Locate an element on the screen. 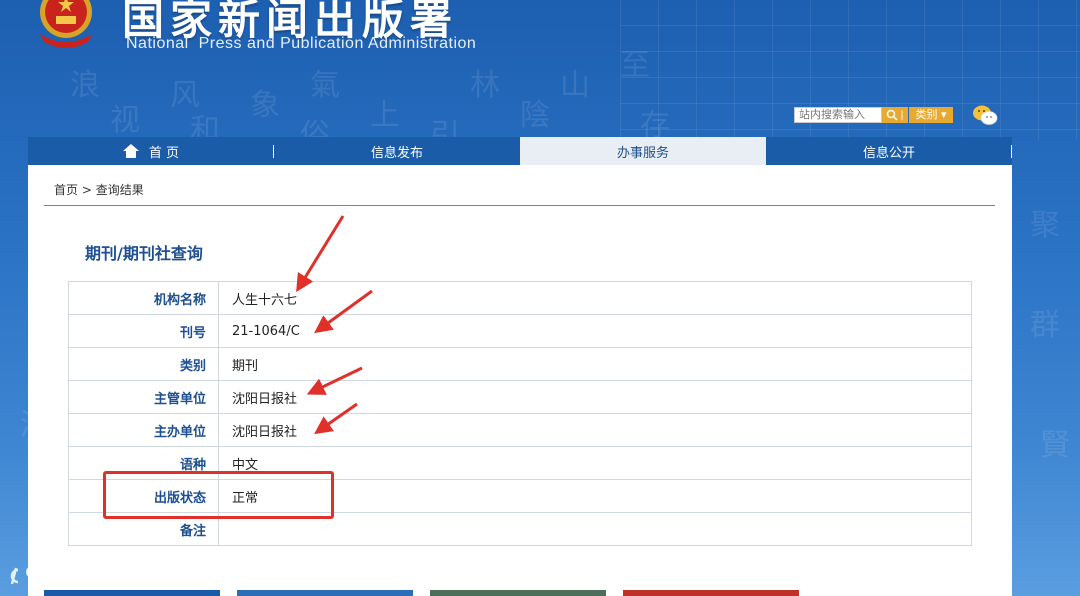 The image size is (1080, 596). nav-services: 办事服务 is located at coordinates (643, 151).